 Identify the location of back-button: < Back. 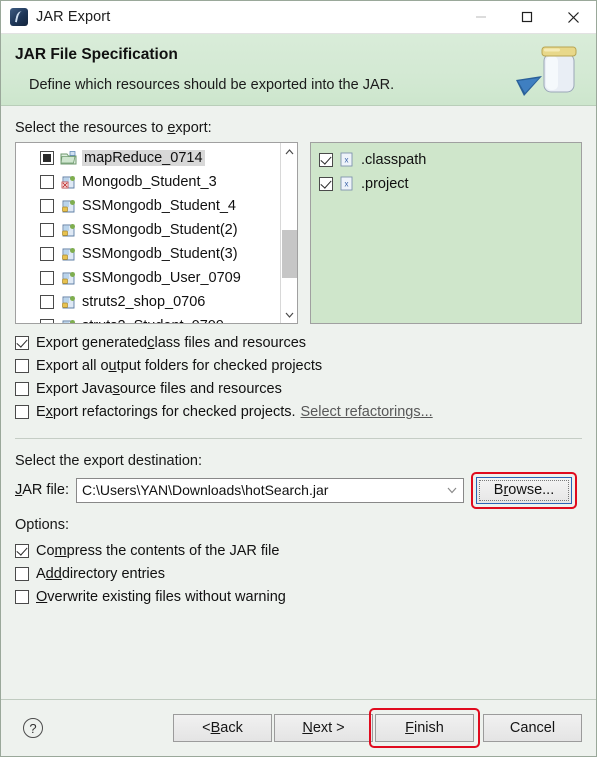
(222, 728).